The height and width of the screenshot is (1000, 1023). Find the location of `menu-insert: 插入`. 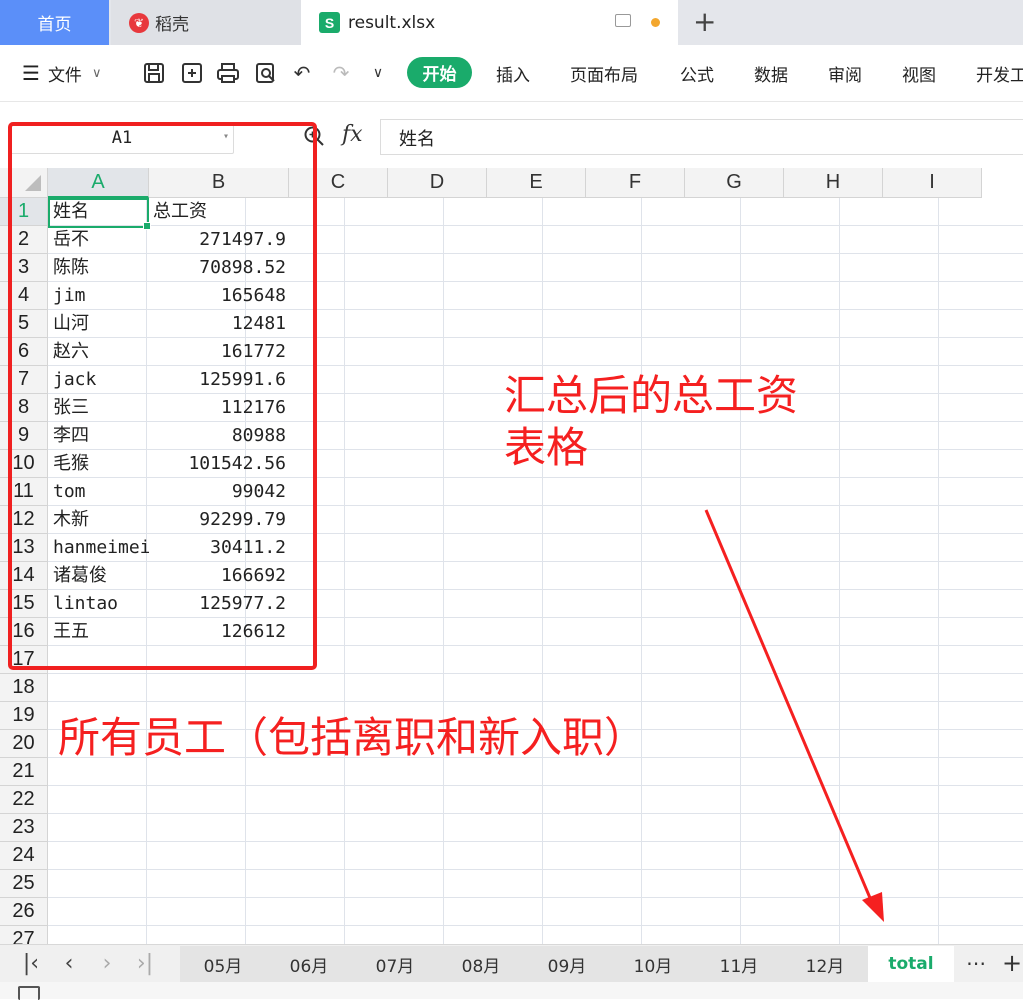

menu-insert: 插入 is located at coordinates (513, 73).